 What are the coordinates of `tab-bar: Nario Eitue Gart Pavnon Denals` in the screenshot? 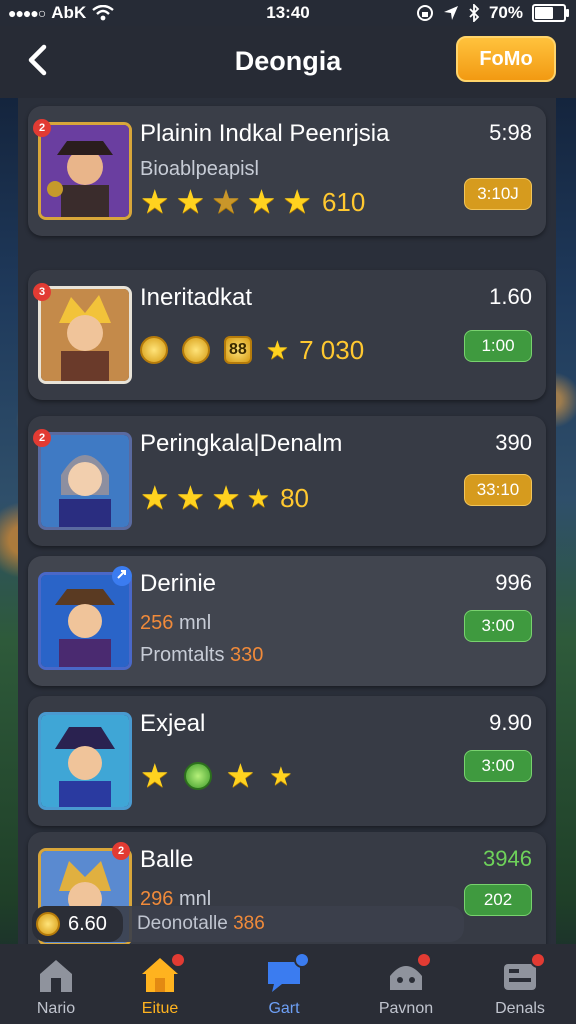 It's located at (288, 984).